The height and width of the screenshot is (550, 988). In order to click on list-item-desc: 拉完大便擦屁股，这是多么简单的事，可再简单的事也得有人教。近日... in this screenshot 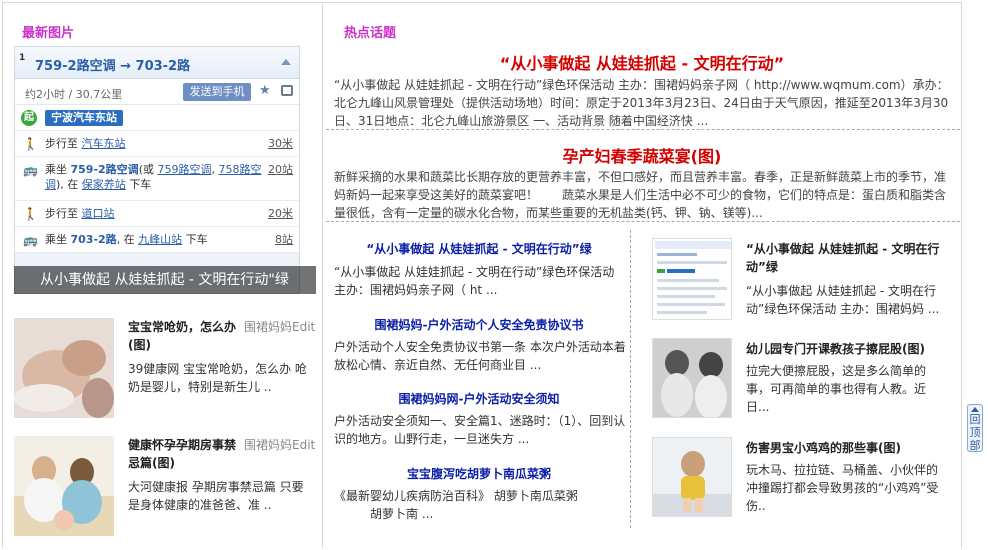, I will do `click(836, 389)`.